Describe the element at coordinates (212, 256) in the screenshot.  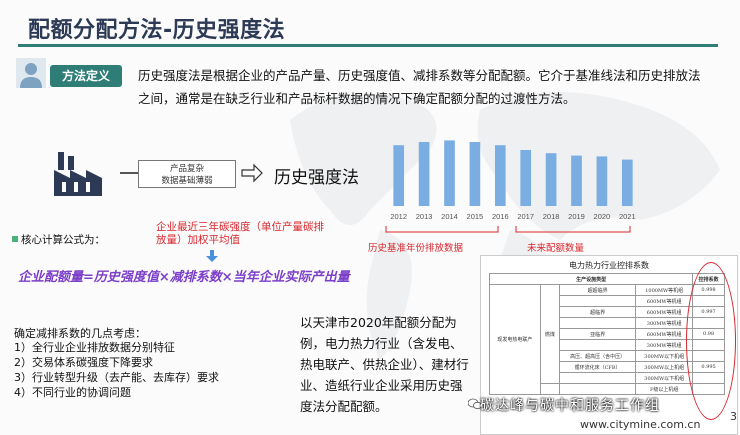
I see `down-arrow-icon` at that location.